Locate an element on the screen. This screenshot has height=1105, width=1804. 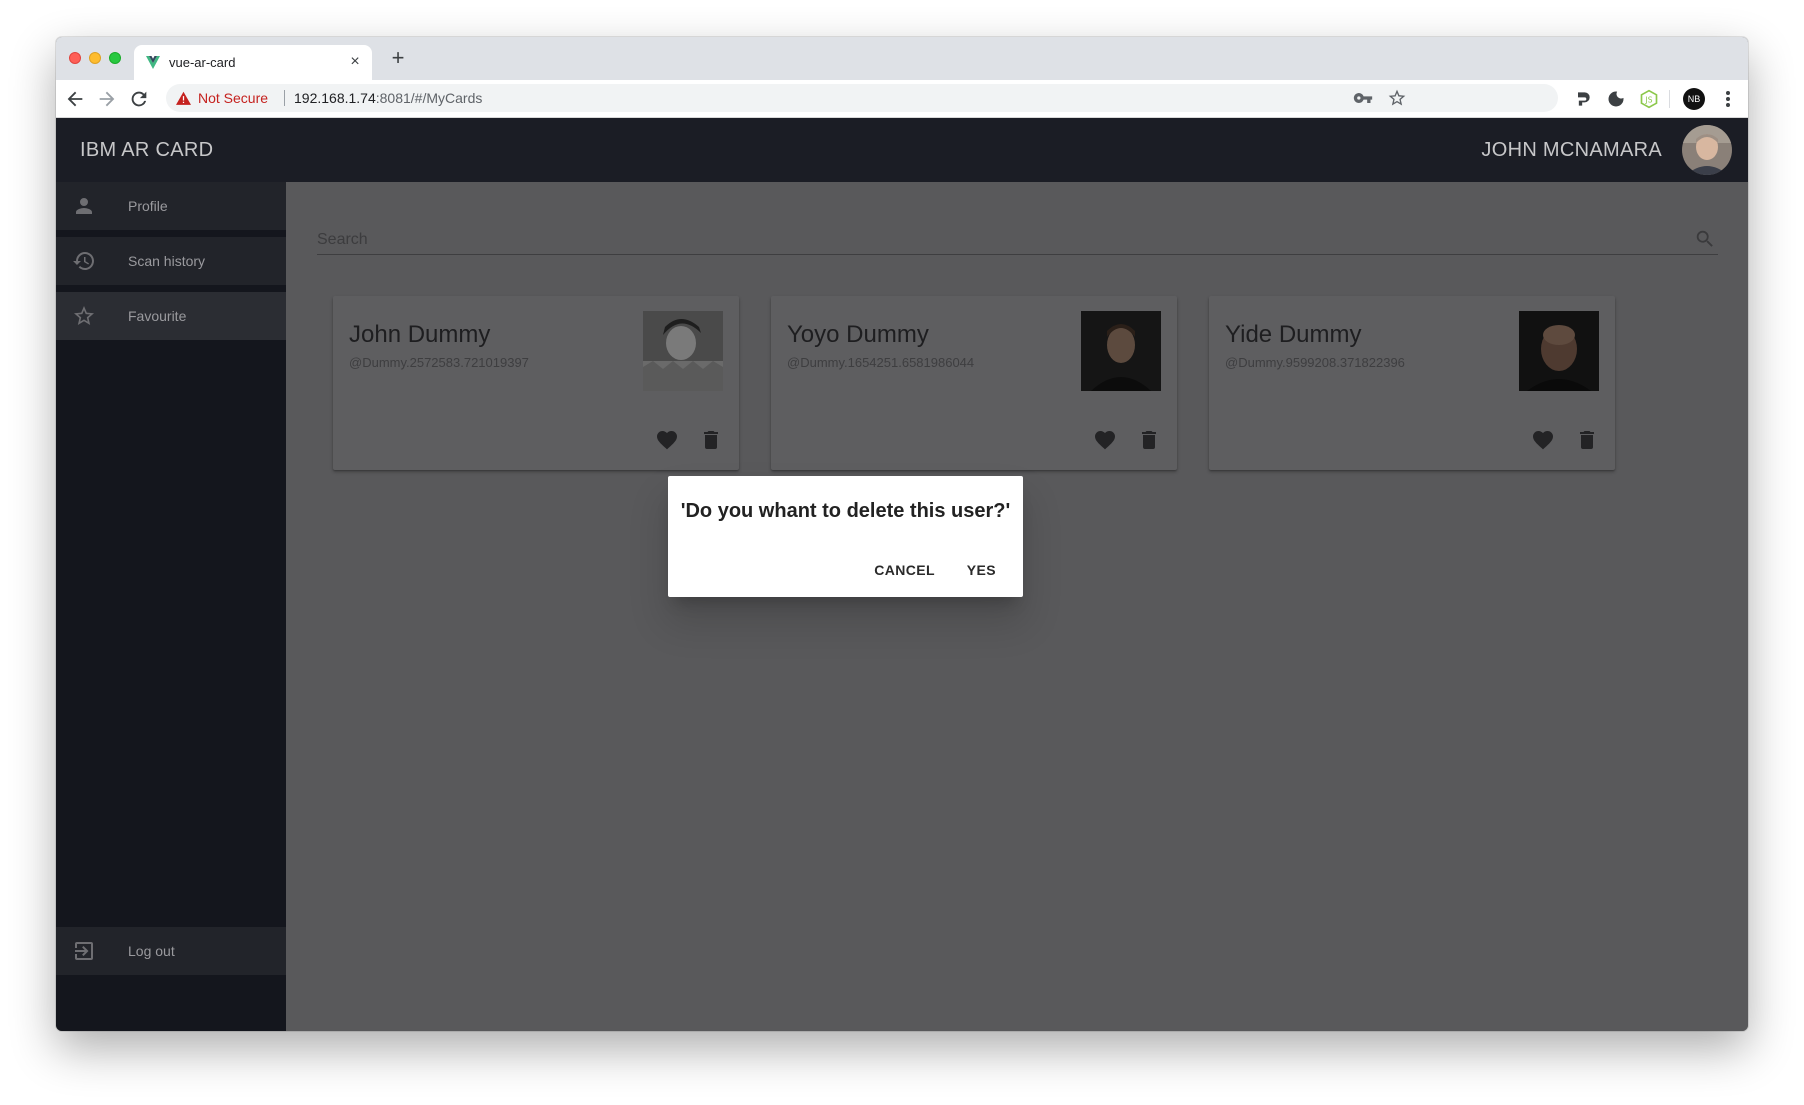
card-handle: @Dummy.2572583.721019397 is located at coordinates (439, 362).